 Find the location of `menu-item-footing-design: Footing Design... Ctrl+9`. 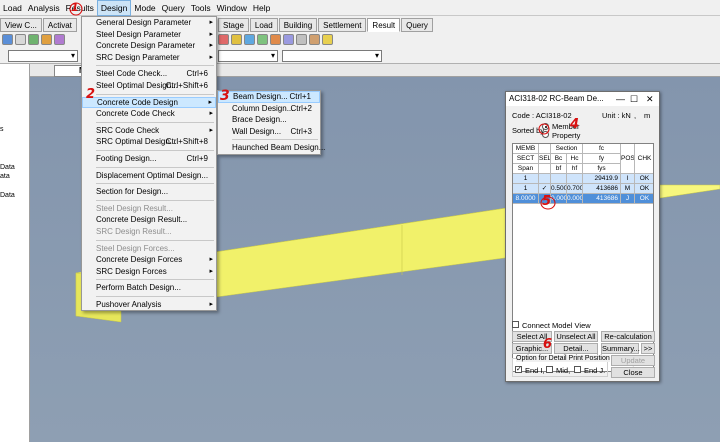

menu-item-footing-design: Footing Design... Ctrl+9 is located at coordinates (149, 159).